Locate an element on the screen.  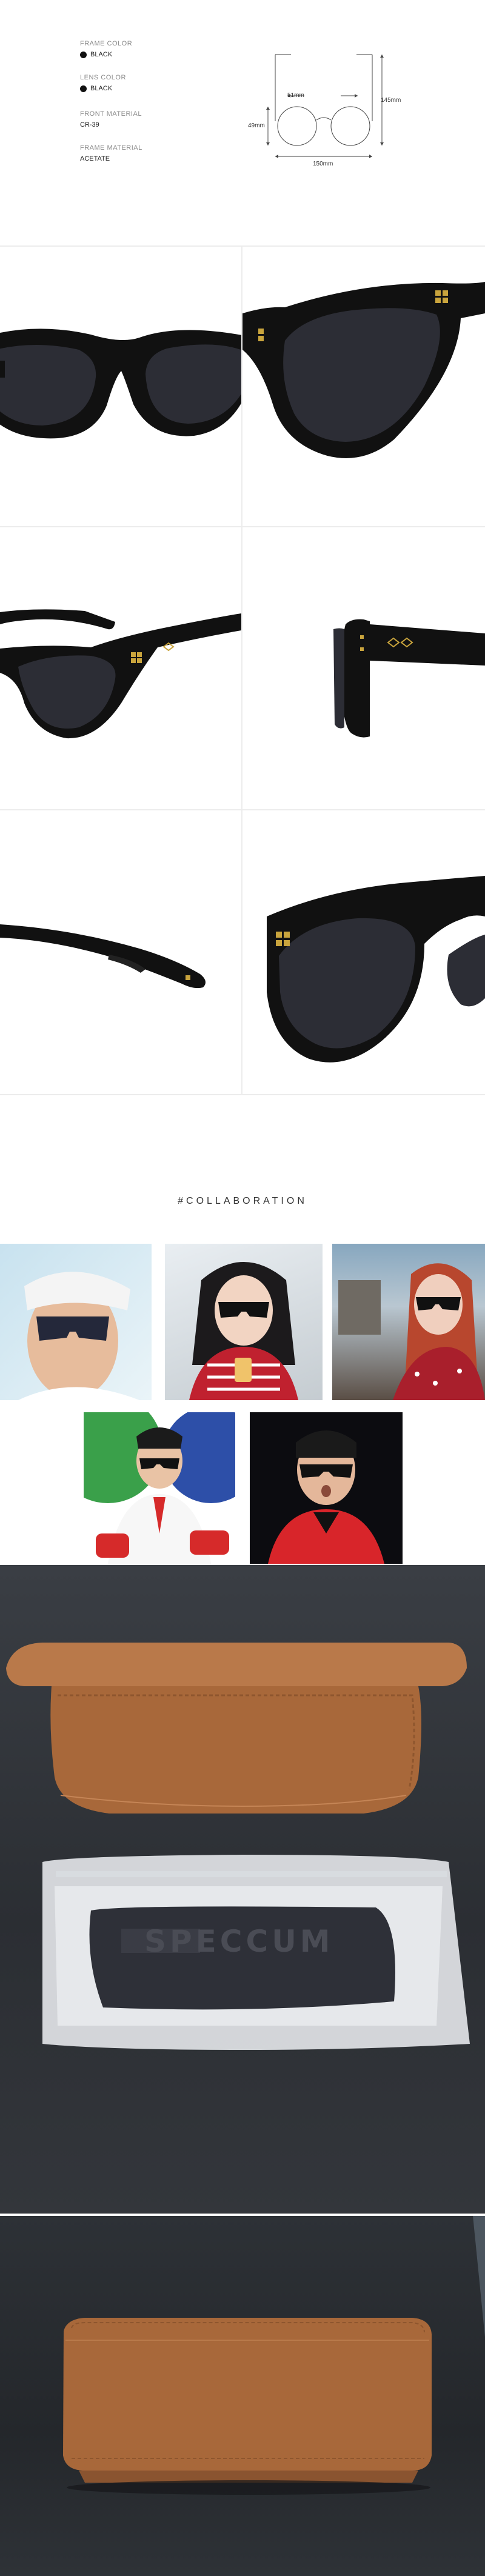
frame-color-text: BLACK is located at coordinates (101, 54).